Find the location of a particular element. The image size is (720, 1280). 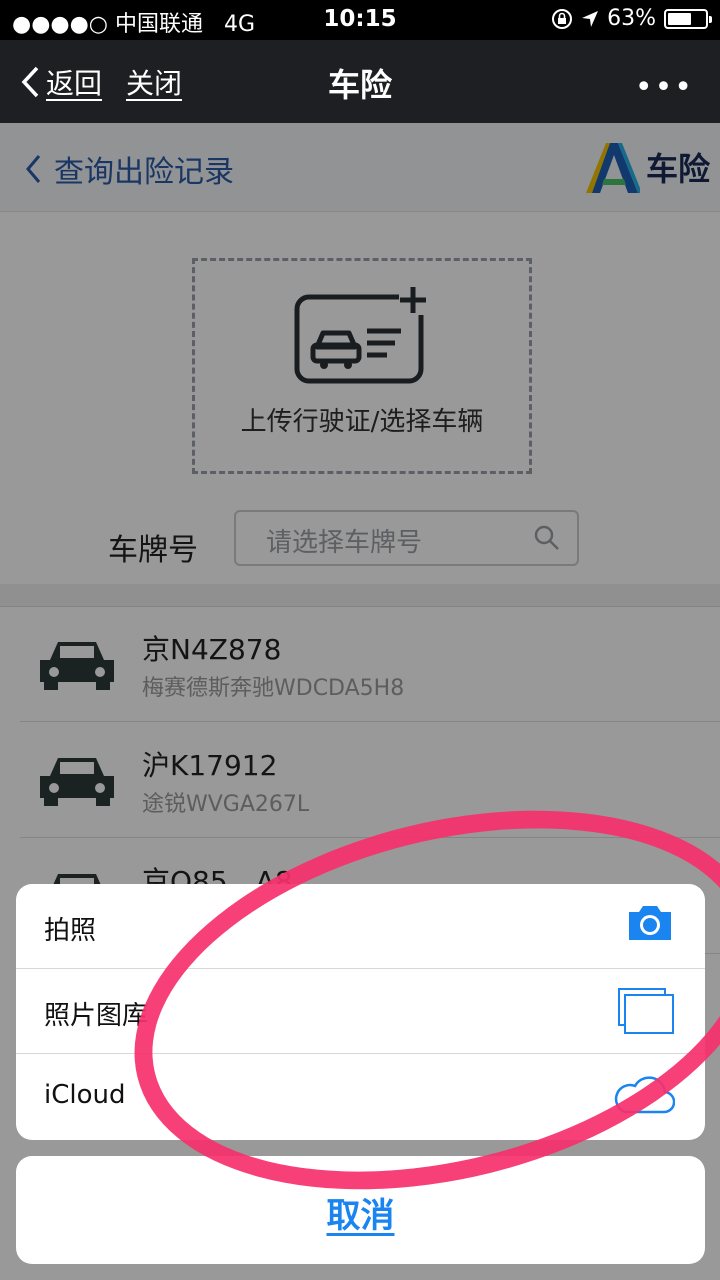

battery-icon is located at coordinates (688, 18).